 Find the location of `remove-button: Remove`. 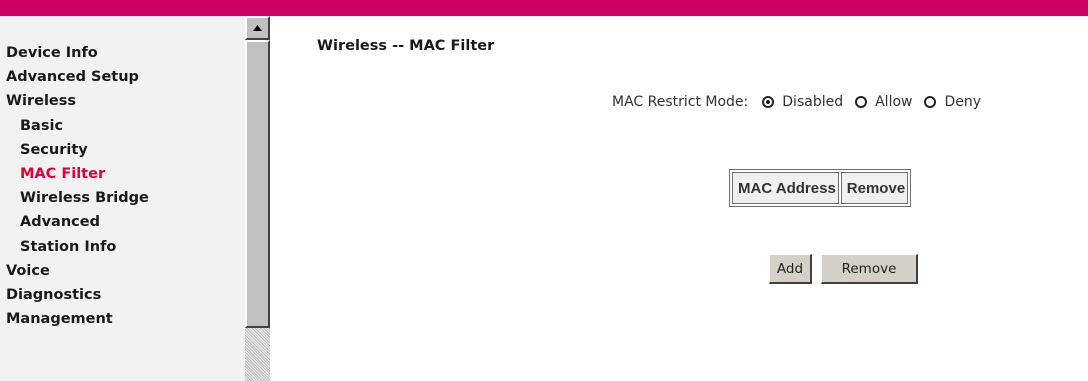

remove-button: Remove is located at coordinates (869, 269).